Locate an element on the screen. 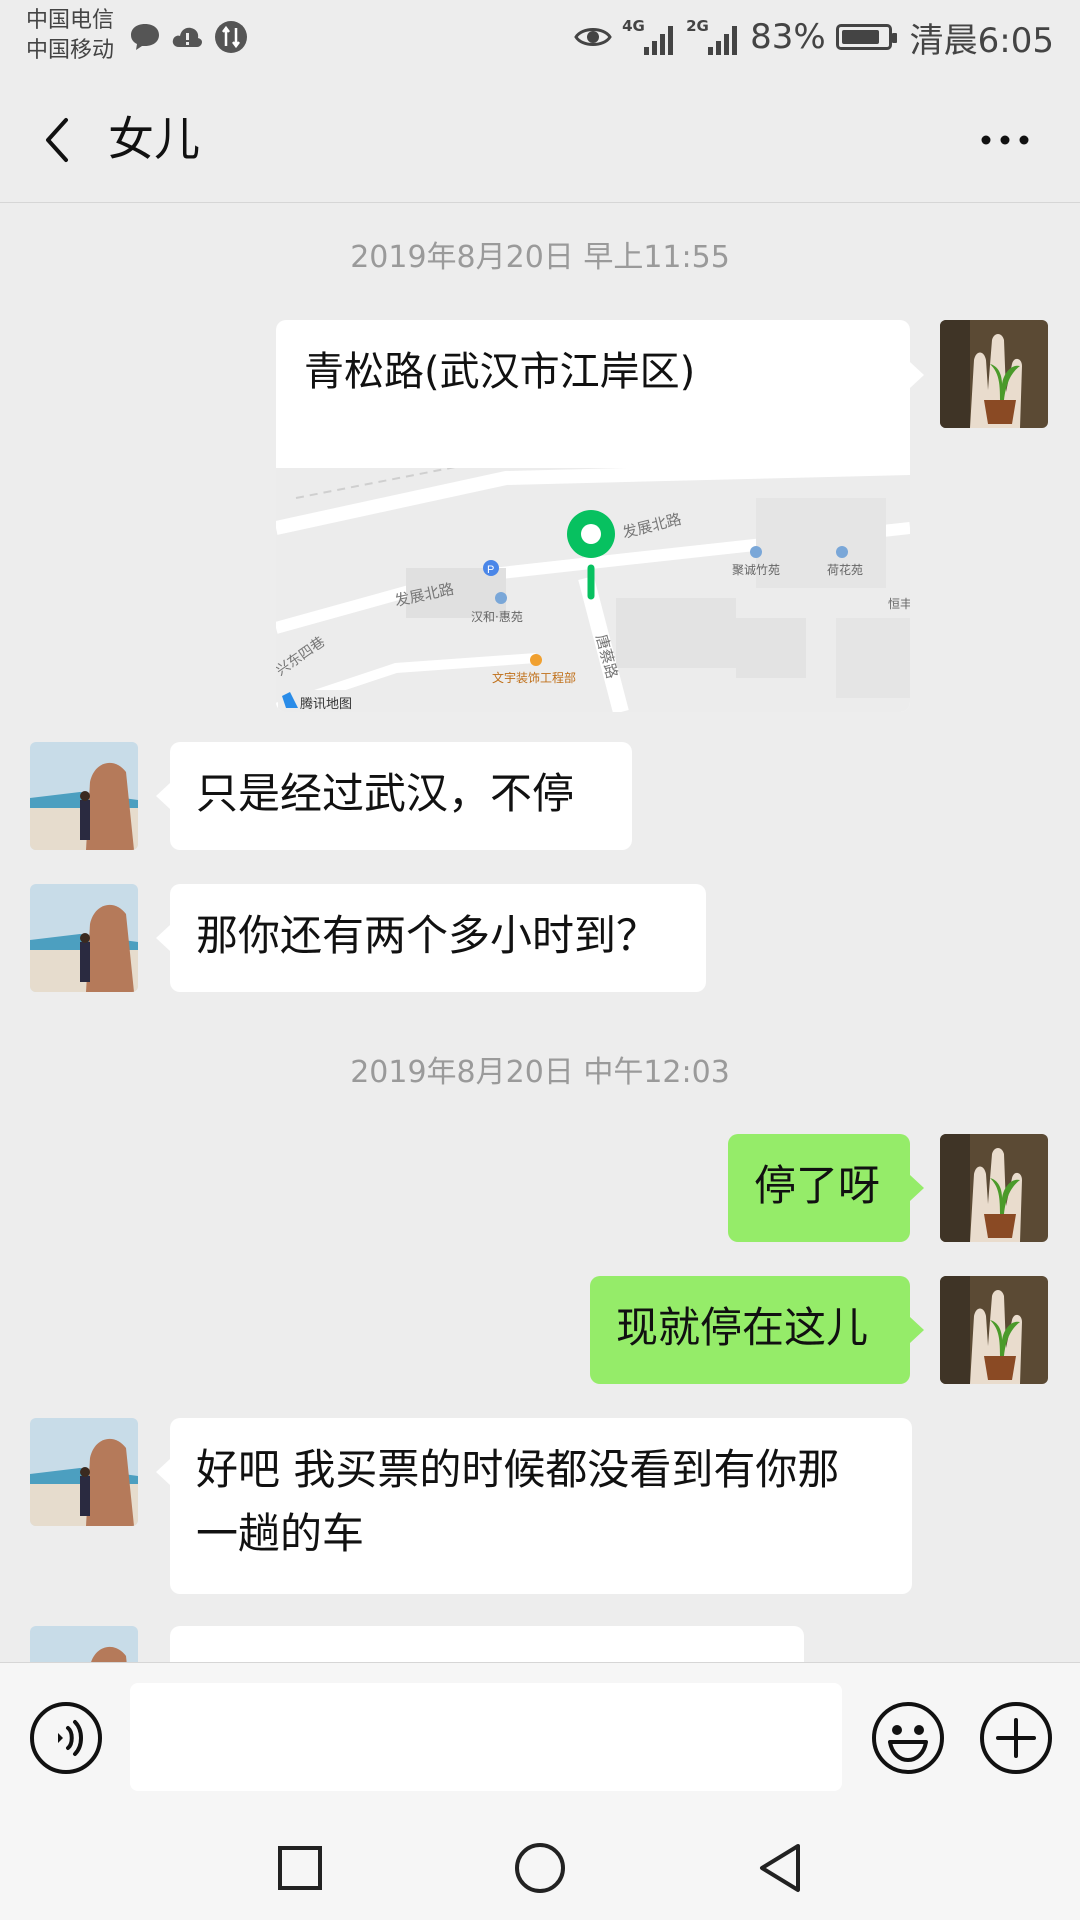 This screenshot has height=1920, width=1080. home-button is located at coordinates (540, 1868).